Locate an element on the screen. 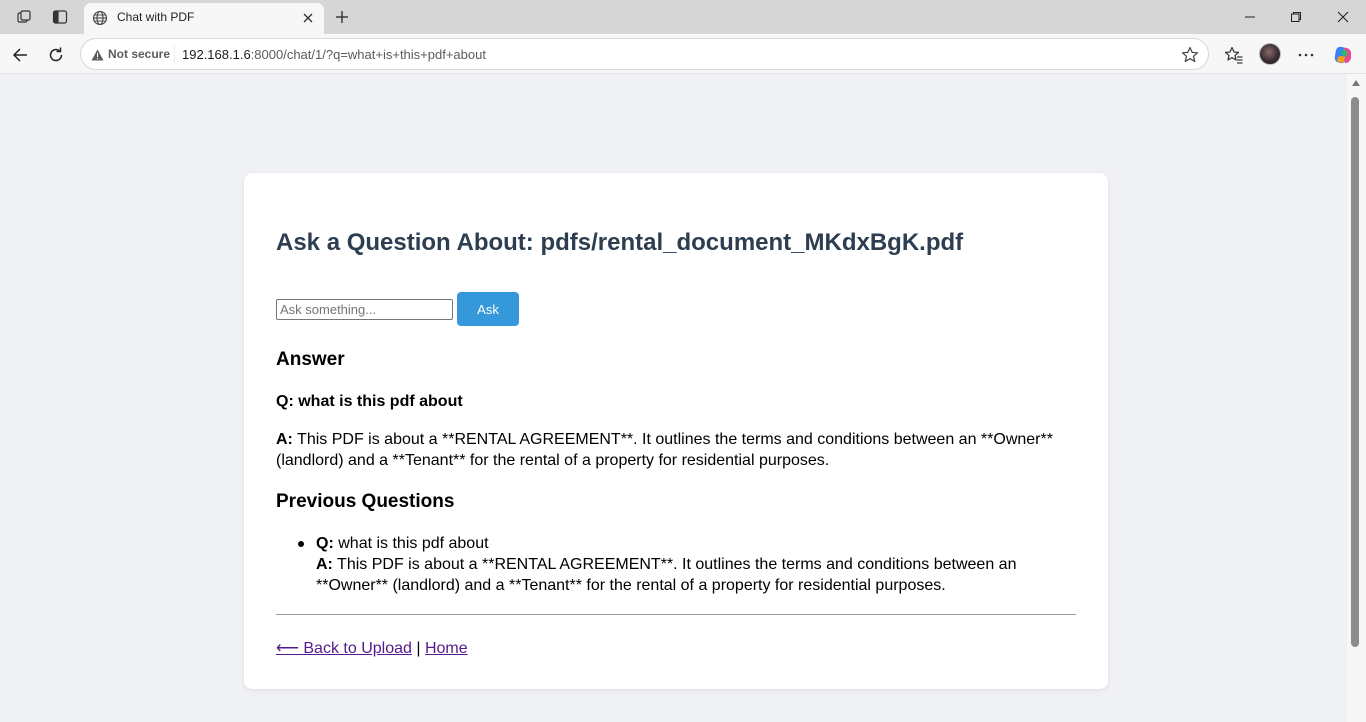 The width and height of the screenshot is (1366, 722). previous-questions-heading: Previous Questions is located at coordinates (365, 501).